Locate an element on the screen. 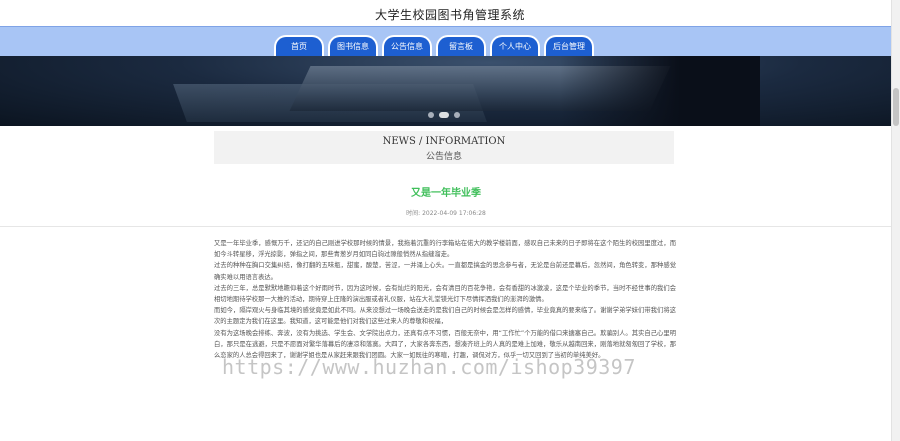 The image size is (900, 441). carousel-dot-active is located at coordinates (444, 115).